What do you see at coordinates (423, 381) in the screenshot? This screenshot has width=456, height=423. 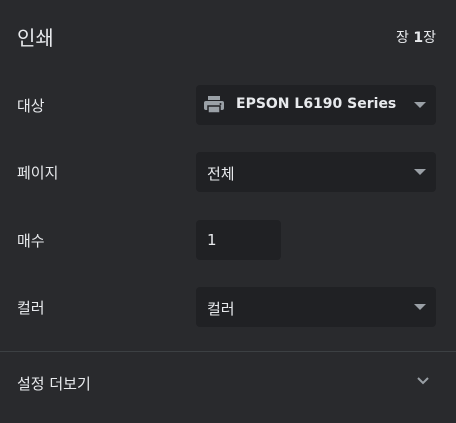 I see `chevron-down-icon` at bounding box center [423, 381].